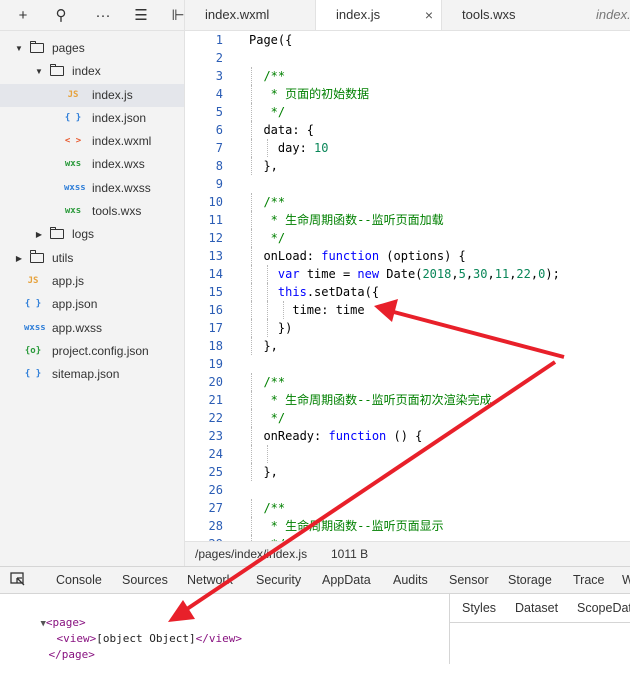 The image size is (630, 674). What do you see at coordinates (407, 400) in the screenshot?
I see `code-line: 21 * 生命周期函数--监听页面初次渲染完成` at bounding box center [407, 400].